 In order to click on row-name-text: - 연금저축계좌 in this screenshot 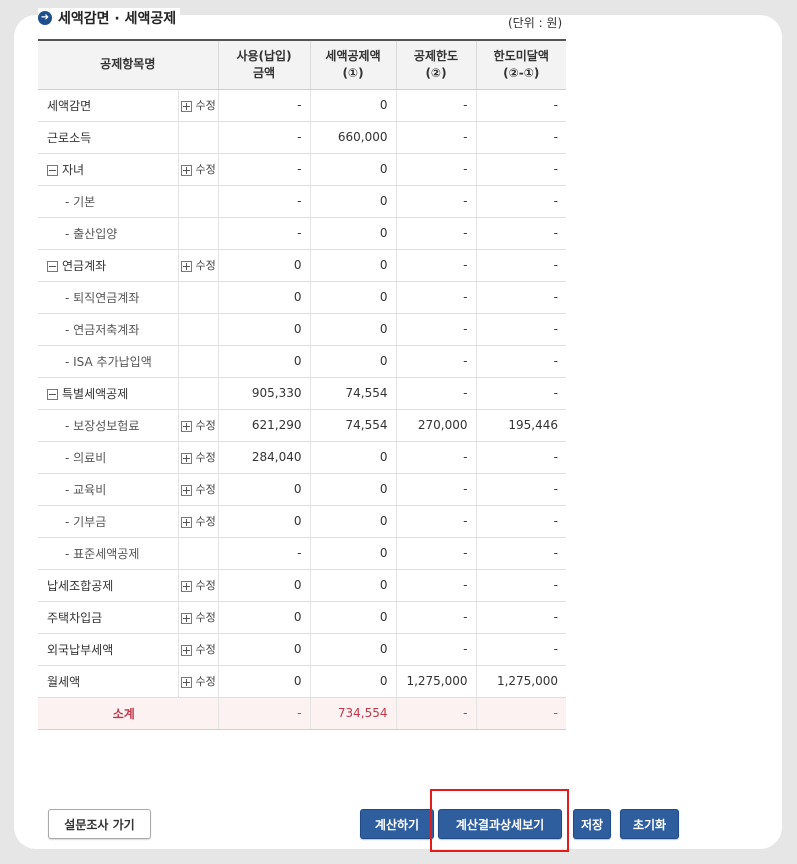, I will do `click(102, 329)`.